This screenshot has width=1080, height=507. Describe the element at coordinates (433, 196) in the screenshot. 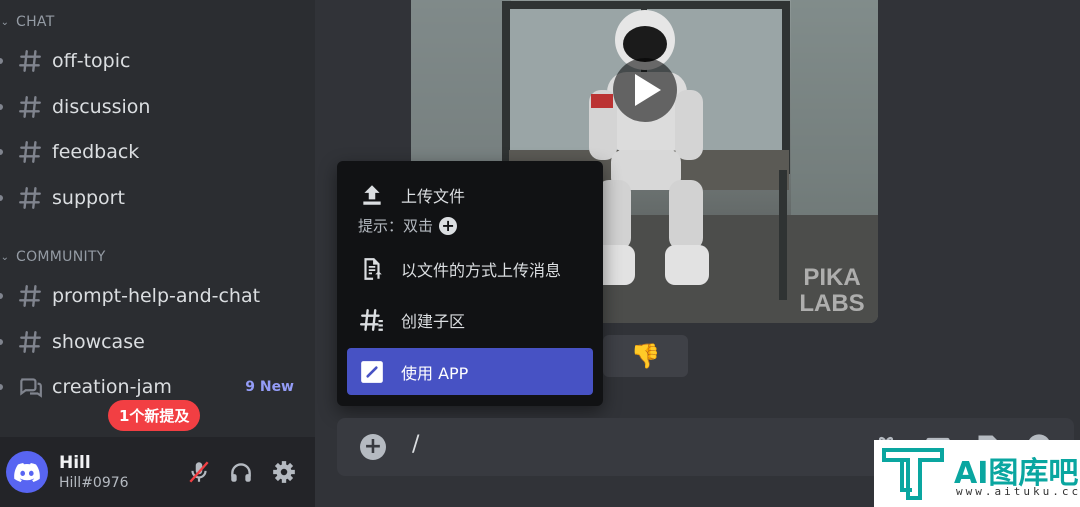

I see `menu-item-label: 上传文件` at that location.